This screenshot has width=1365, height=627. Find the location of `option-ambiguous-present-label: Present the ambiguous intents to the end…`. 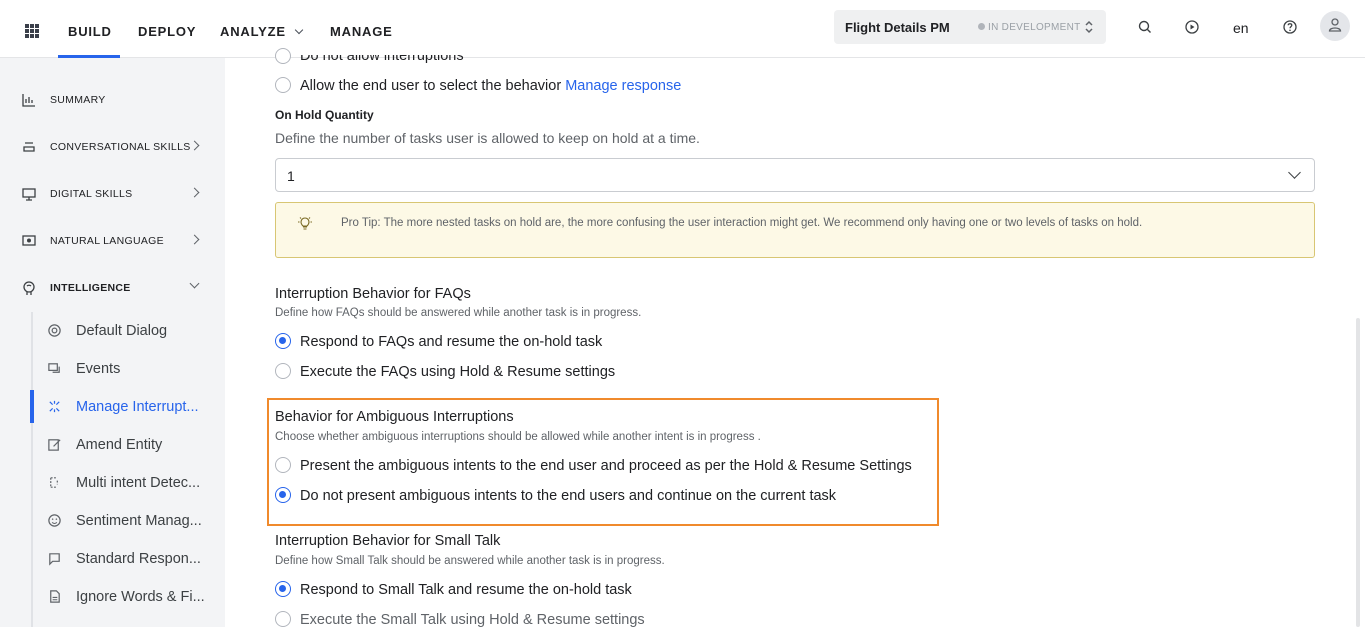

option-ambiguous-present-label: Present the ambiguous intents to the end… is located at coordinates (606, 466).